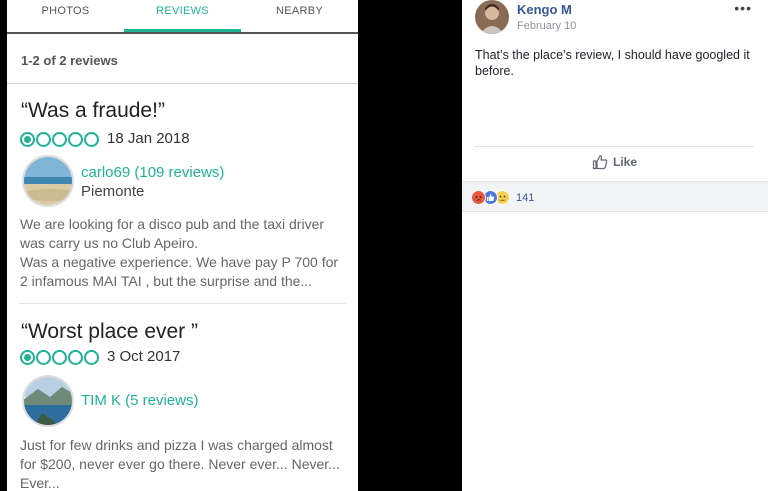 The height and width of the screenshot is (491, 768). I want to click on tab-nearby: NEARBY, so click(299, 16).